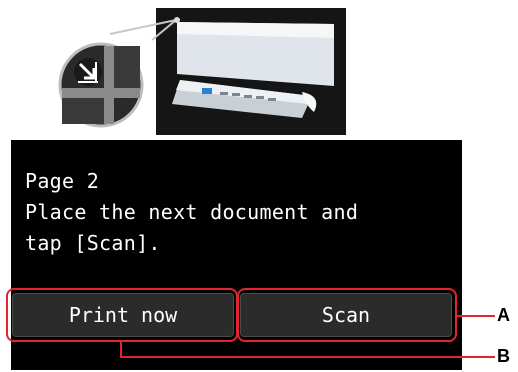 The image size is (518, 372). I want to click on place-document-corner-icon, so click(101, 85).